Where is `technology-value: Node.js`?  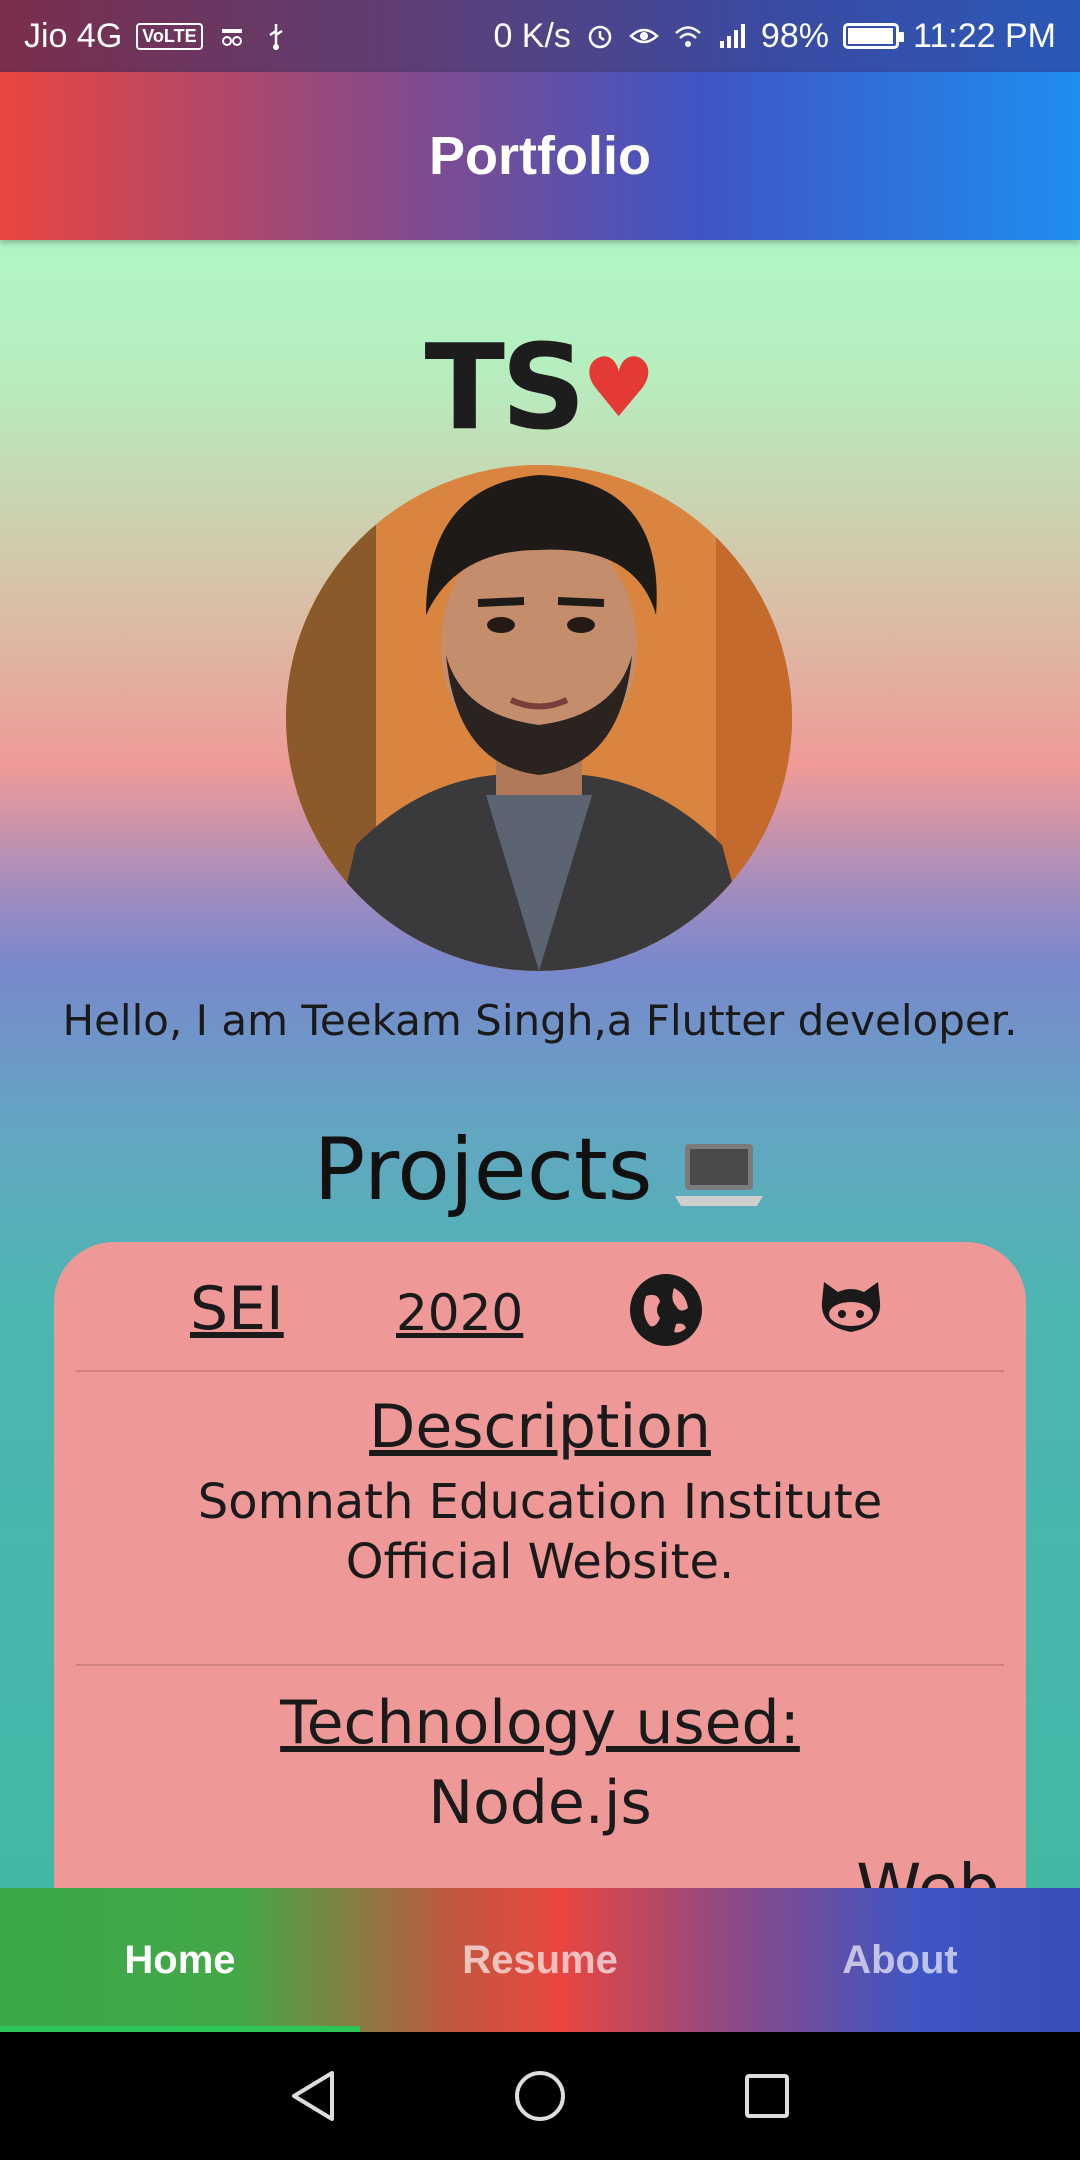 technology-value: Node.js is located at coordinates (540, 1803).